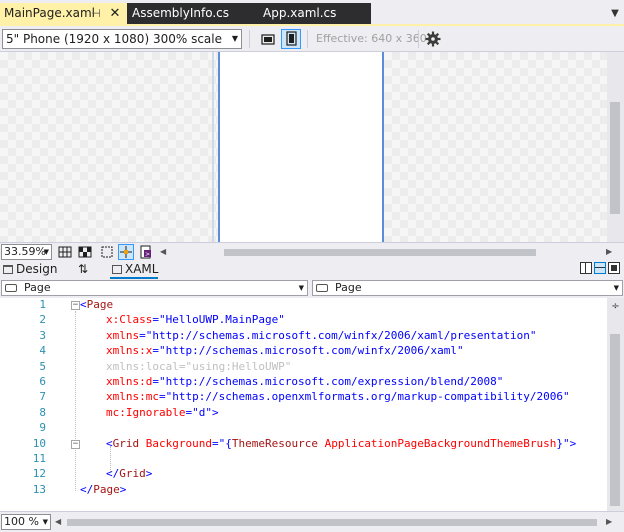  What do you see at coordinates (614, 268) in the screenshot?
I see `collapse-pane-button` at bounding box center [614, 268].